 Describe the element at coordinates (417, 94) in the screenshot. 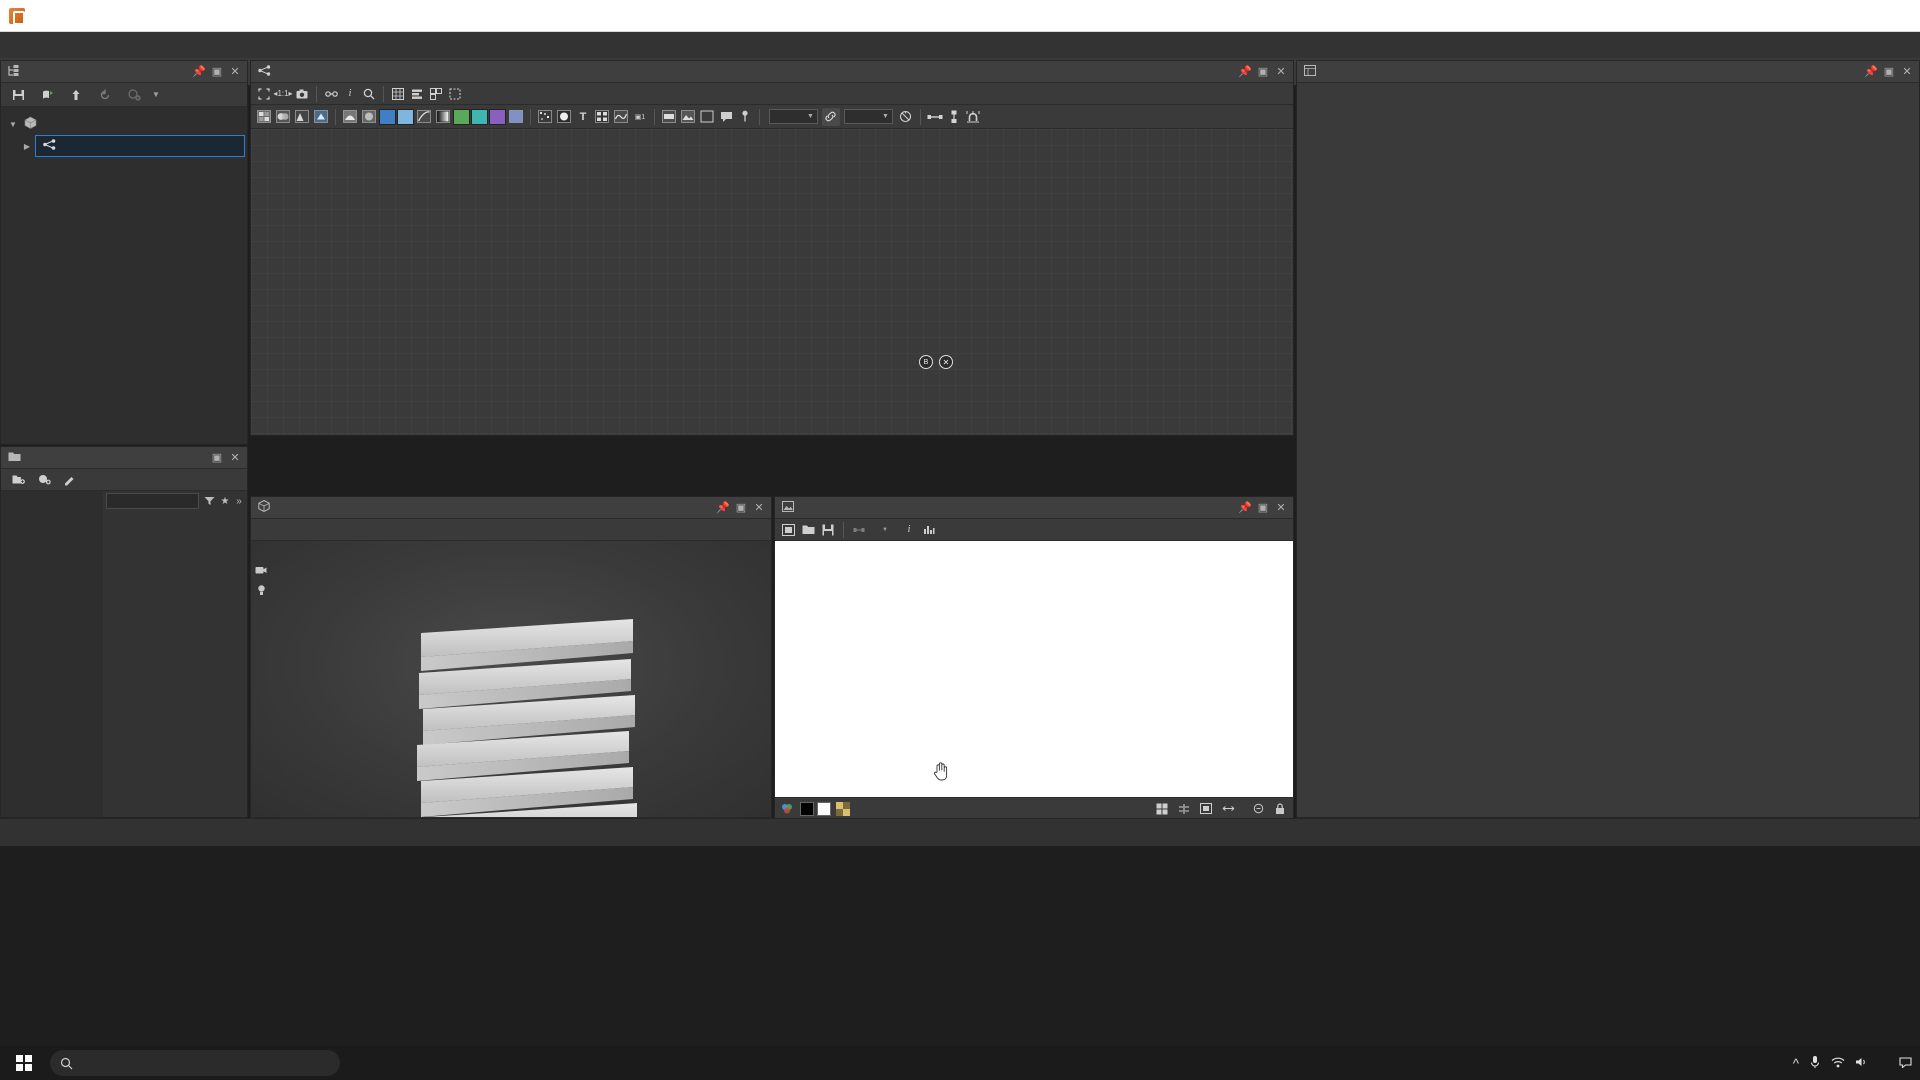

I see `align-icon` at that location.